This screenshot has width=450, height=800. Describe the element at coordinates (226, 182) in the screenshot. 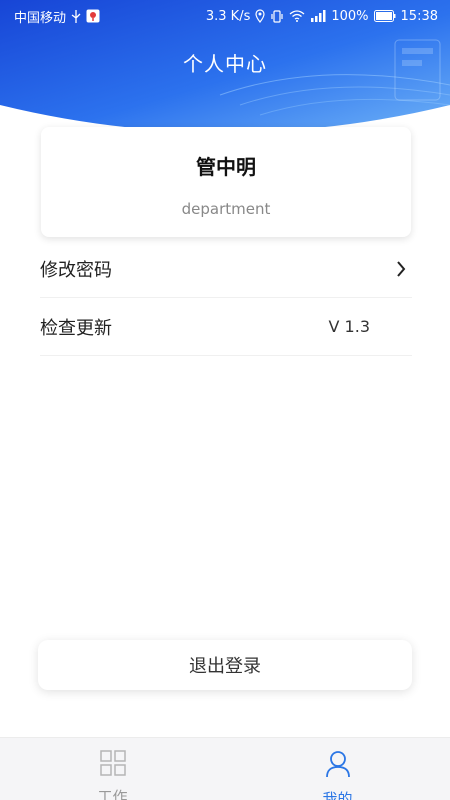

I see `profile-card: 管中明 department` at that location.